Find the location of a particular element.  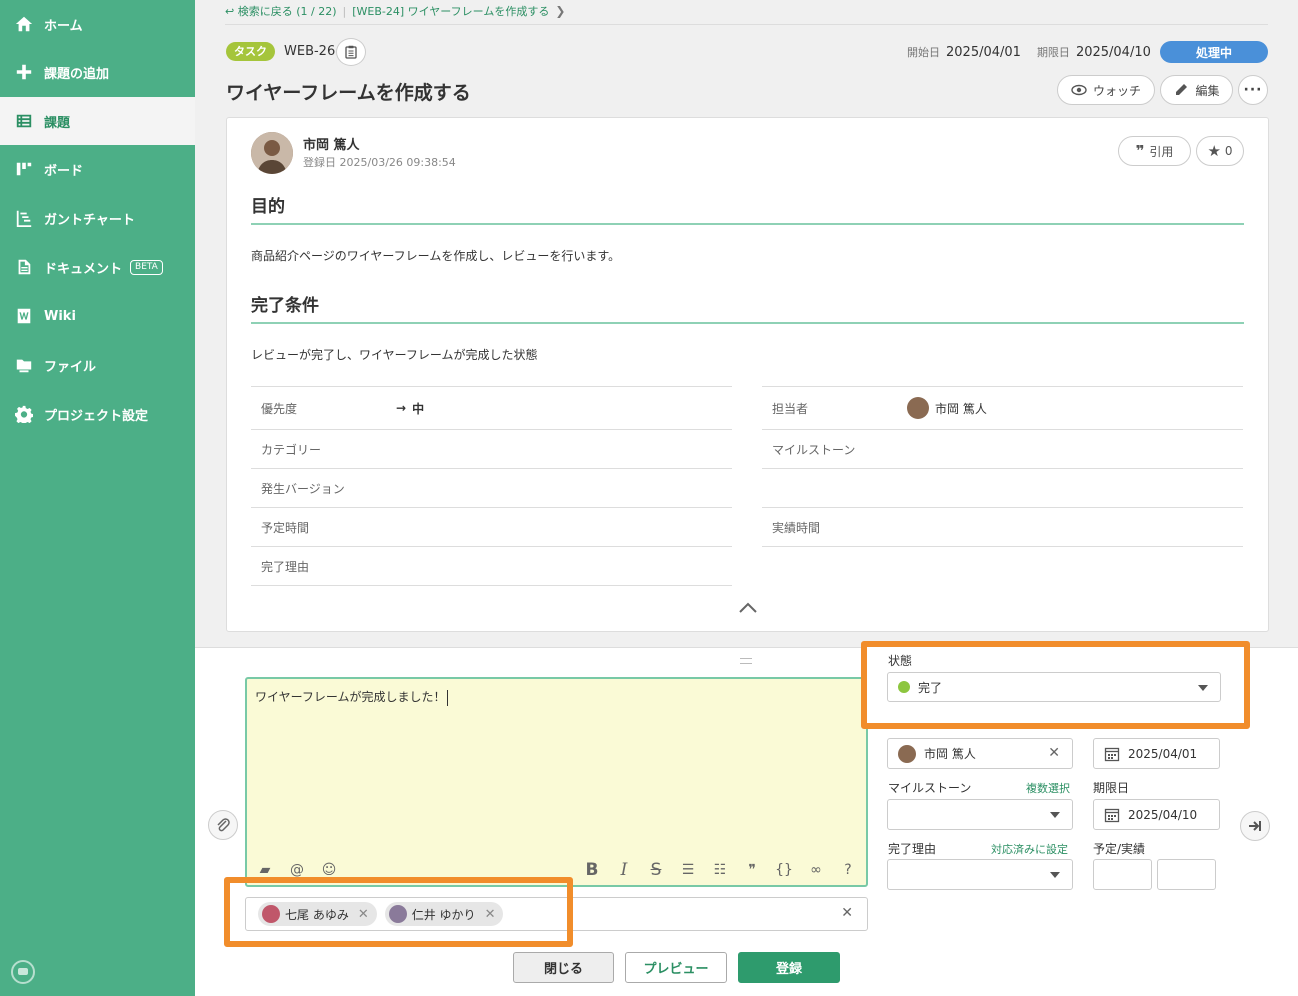

mention-icon: @ is located at coordinates (297, 870).